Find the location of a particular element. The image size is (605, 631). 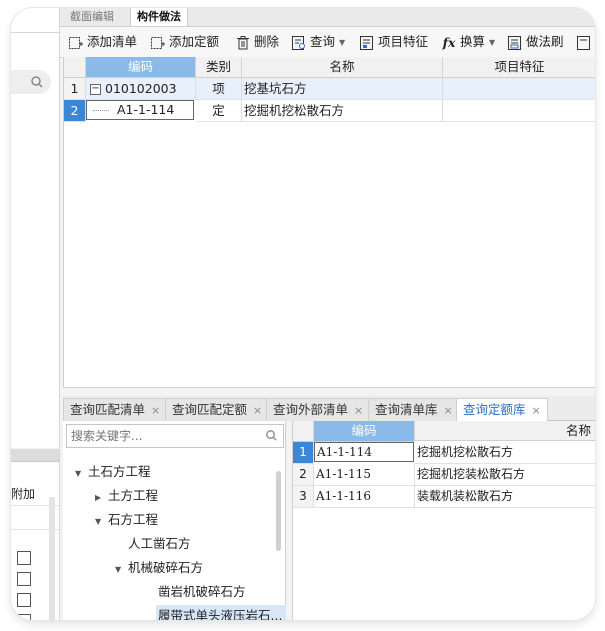

delete-label: 删除 is located at coordinates (267, 41).